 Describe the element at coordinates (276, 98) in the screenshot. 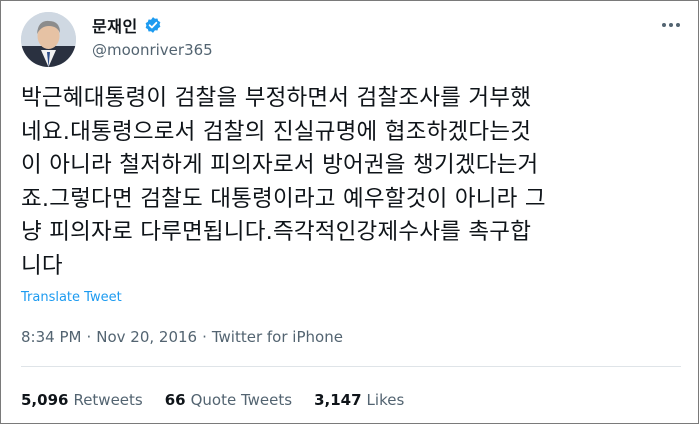

I see `tweet-line: 박근혜대통령이 검찰을 부정하면서 검찰조사를 거부했` at that location.